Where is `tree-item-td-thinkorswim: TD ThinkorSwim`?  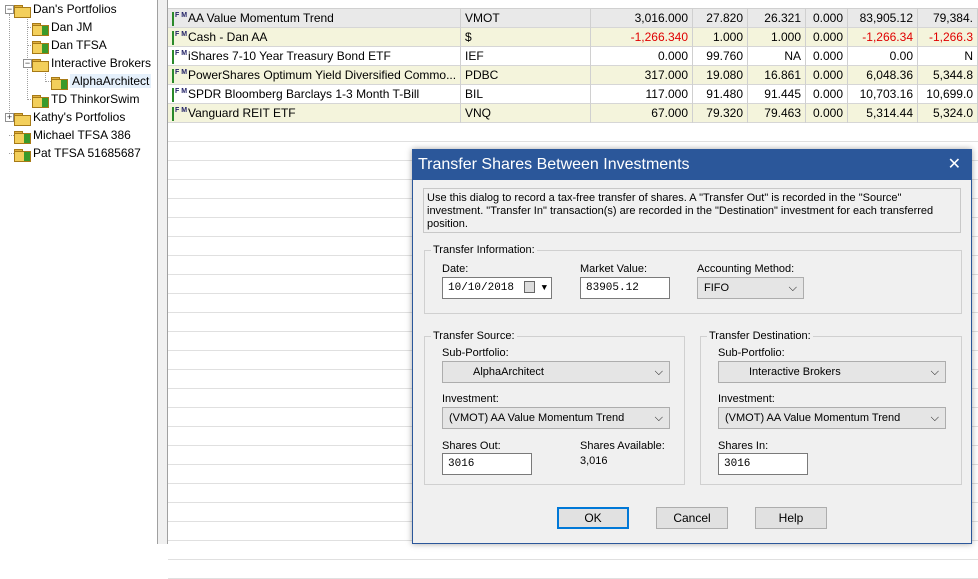 tree-item-td-thinkorswim: TD ThinkorSwim is located at coordinates (85, 99).